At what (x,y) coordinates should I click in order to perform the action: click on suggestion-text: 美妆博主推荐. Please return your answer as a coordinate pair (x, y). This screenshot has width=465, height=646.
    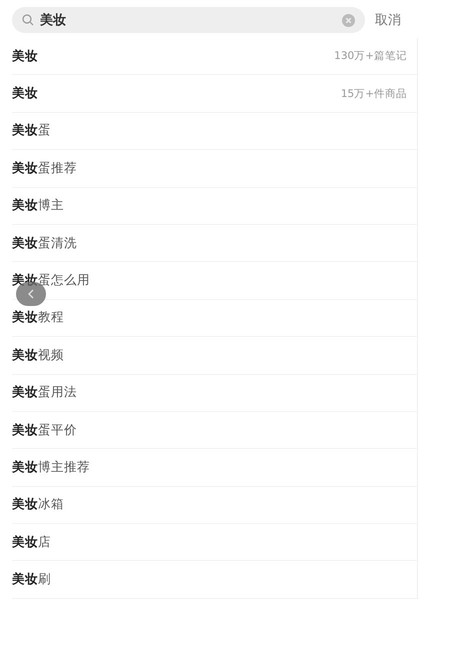
    Looking at the image, I should click on (51, 467).